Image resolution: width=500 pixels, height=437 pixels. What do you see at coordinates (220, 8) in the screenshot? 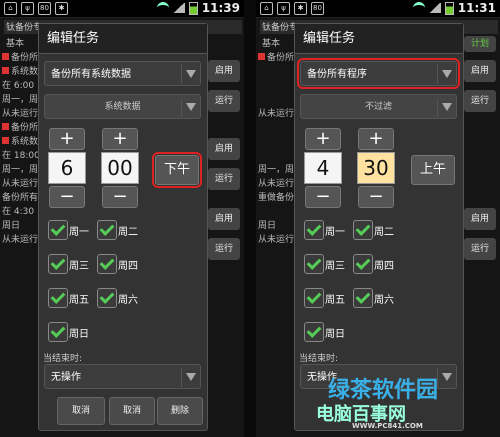
I see `clock: 11:39` at bounding box center [220, 8].